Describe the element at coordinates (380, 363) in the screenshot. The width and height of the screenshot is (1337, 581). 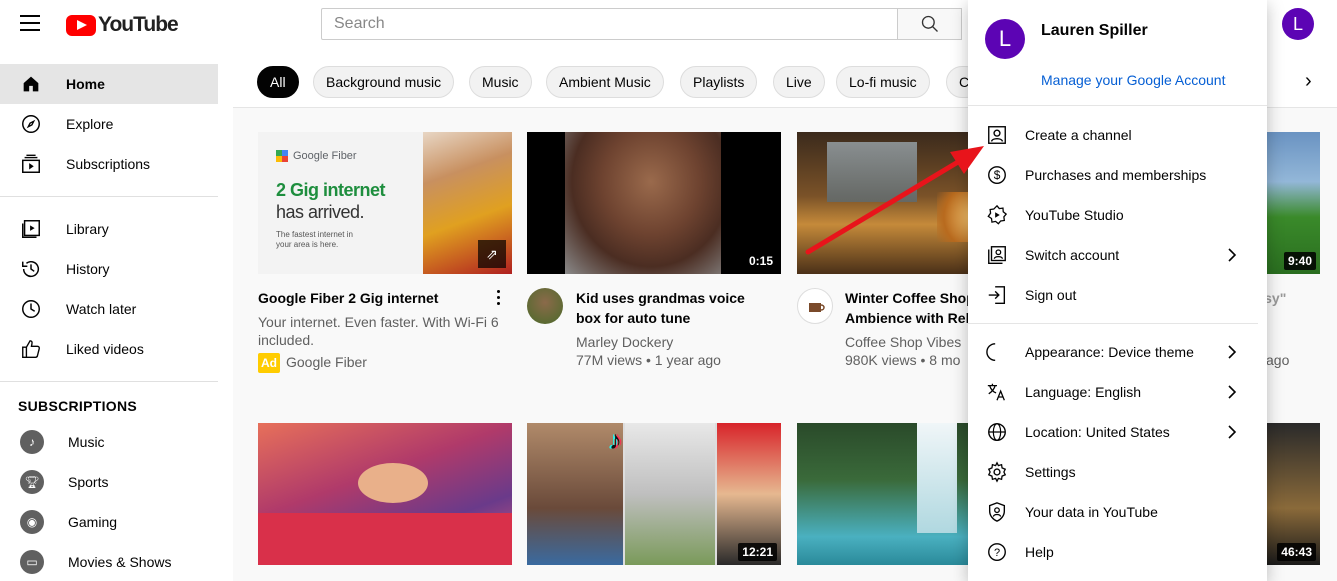
I see `video-channel-row: Ad Google Fiber` at that location.